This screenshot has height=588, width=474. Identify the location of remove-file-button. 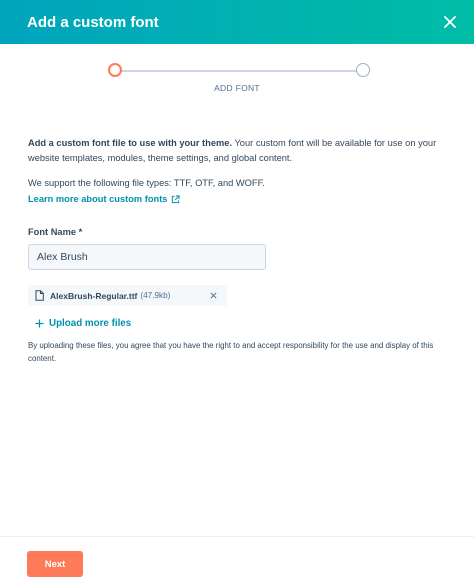
(213, 296).